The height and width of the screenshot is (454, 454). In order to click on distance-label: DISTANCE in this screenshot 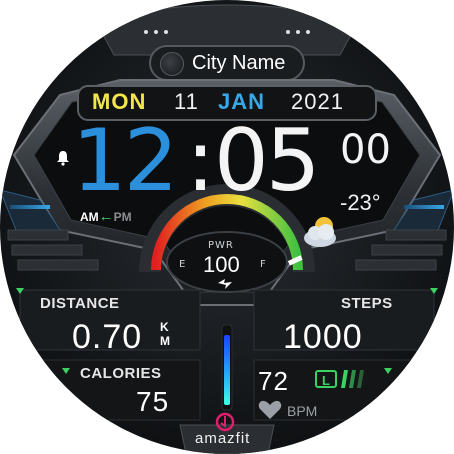, I will do `click(80, 303)`.